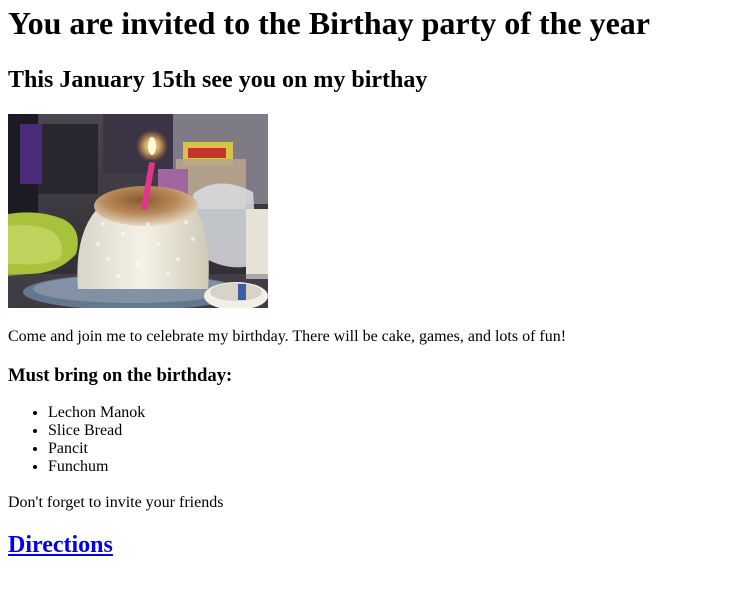  What do you see at coordinates (138, 211) in the screenshot?
I see `birthday-cake-photo` at bounding box center [138, 211].